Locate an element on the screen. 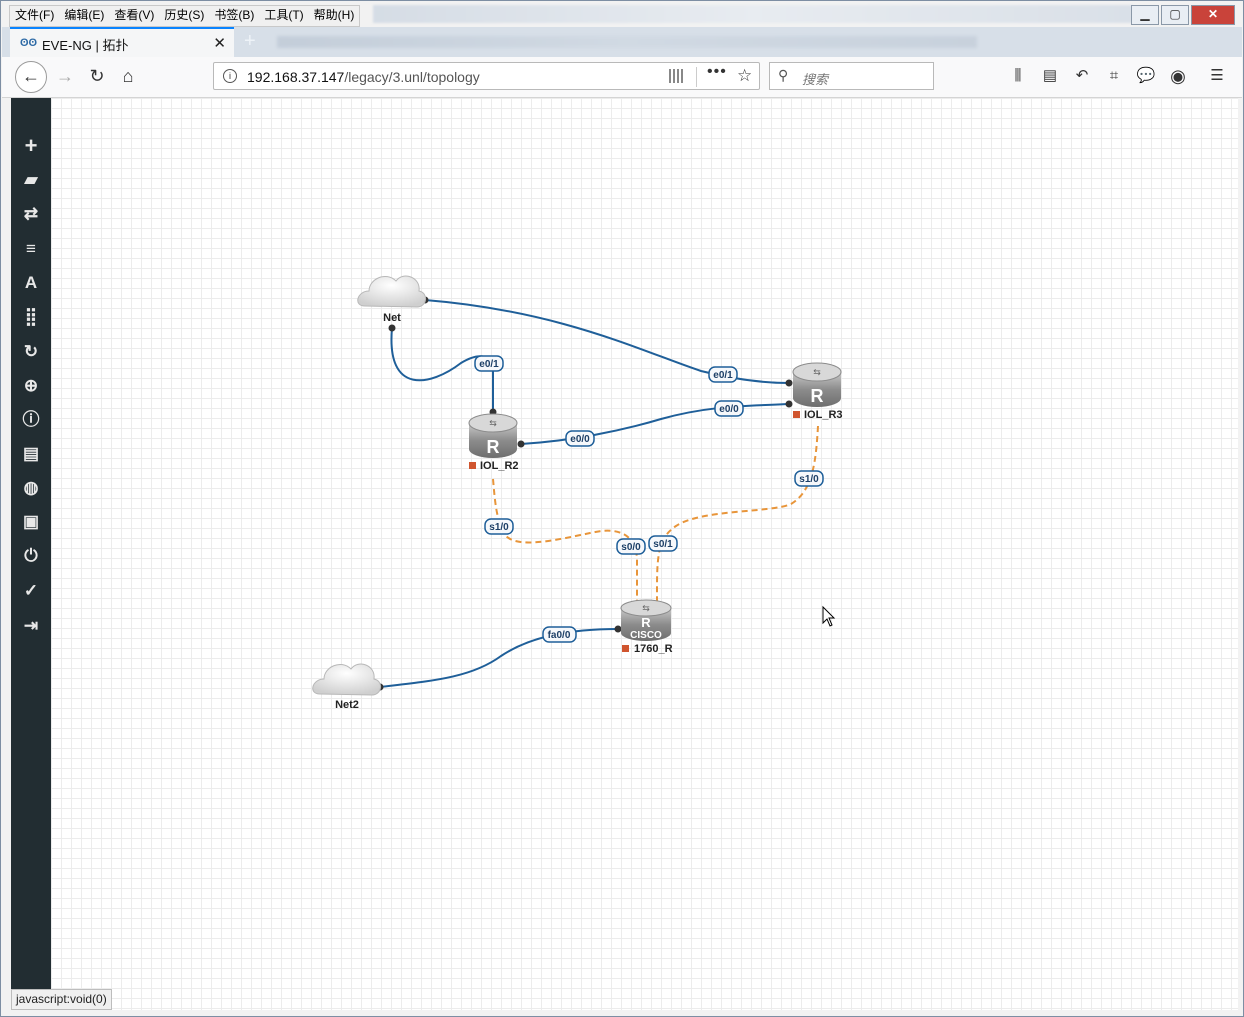 The image size is (1244, 1017). search-icon: ⚲ is located at coordinates (783, 75).